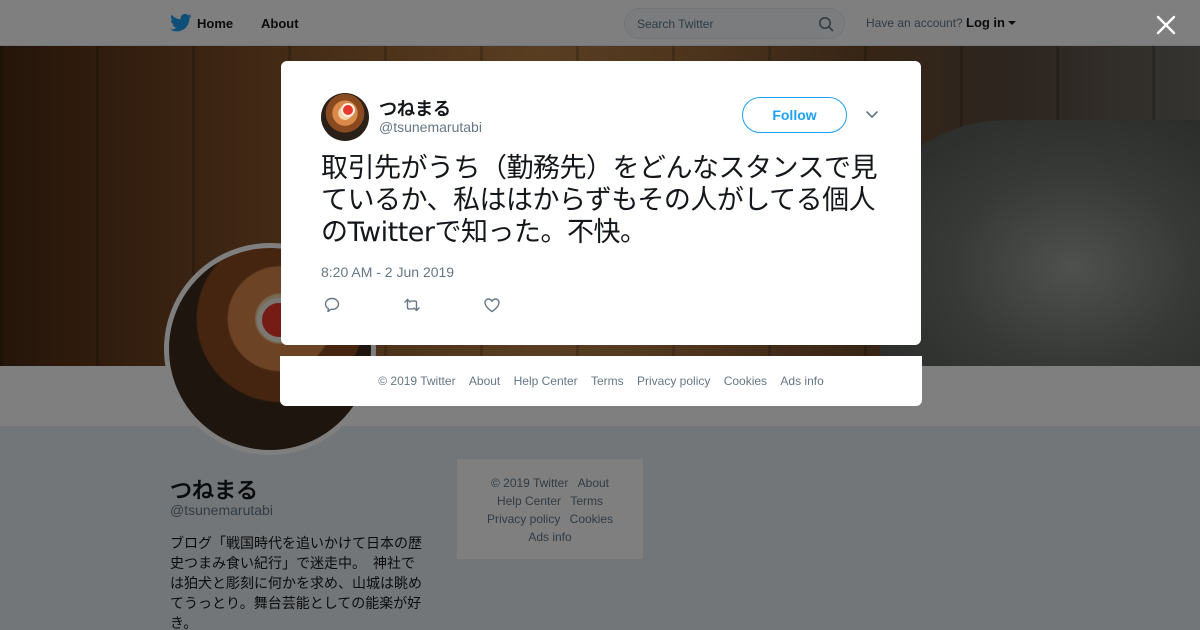 This screenshot has width=1200, height=630. What do you see at coordinates (332, 305) in the screenshot?
I see `reply-icon` at bounding box center [332, 305].